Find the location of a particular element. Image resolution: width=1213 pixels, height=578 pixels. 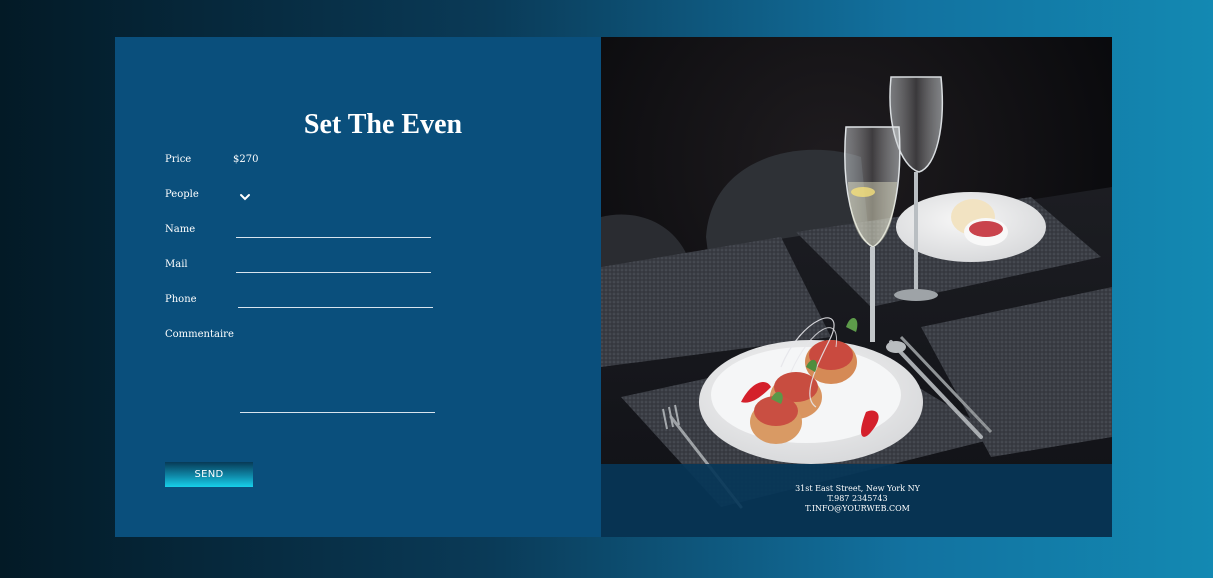

phone-text: T.987 2345743 is located at coordinates (857, 498).